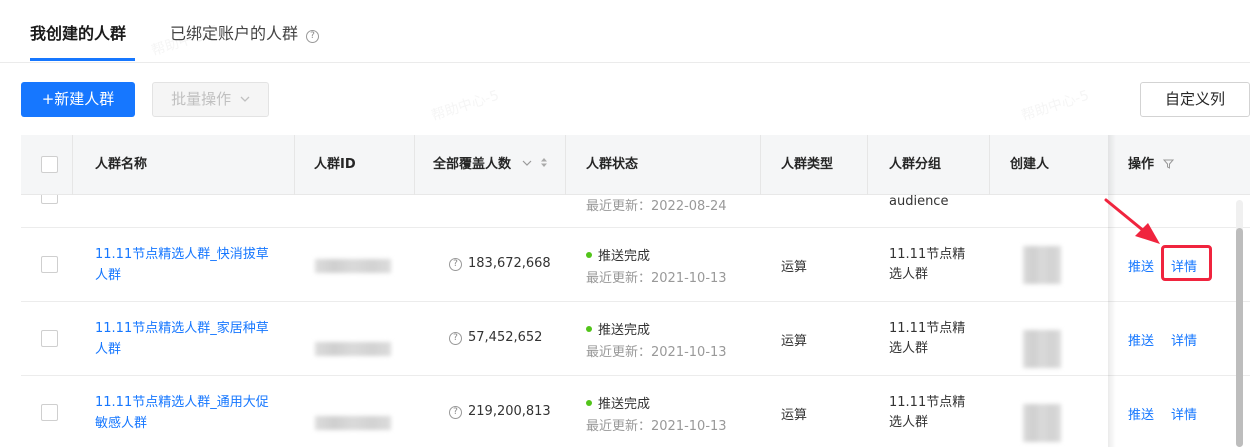  I want to click on column-header-coverage: 全部覆盖人数, so click(490, 165).